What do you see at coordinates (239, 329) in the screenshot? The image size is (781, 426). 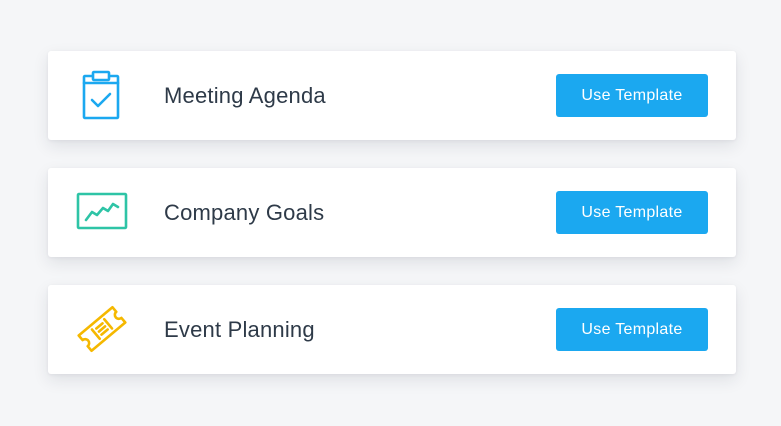 I see `template-title: Event Planning` at bounding box center [239, 329].